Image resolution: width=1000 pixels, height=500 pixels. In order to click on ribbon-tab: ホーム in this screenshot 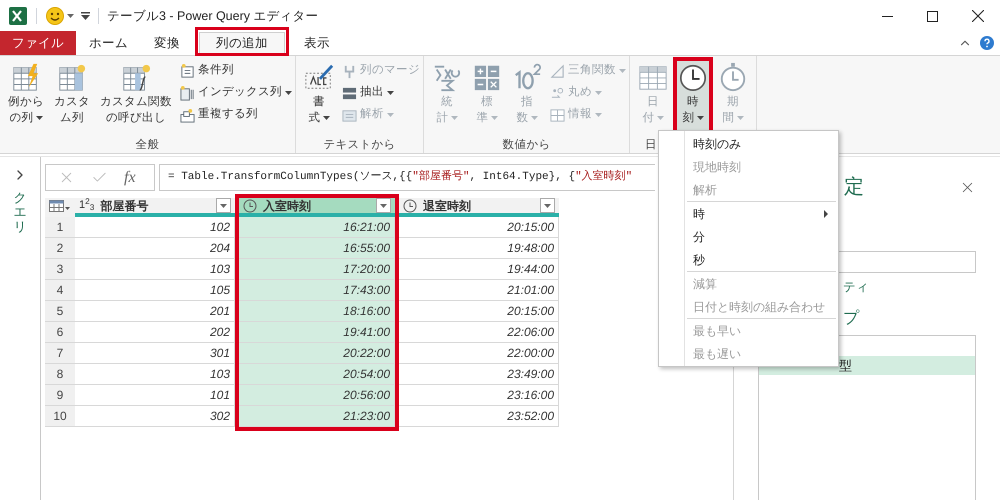, I will do `click(108, 43)`.